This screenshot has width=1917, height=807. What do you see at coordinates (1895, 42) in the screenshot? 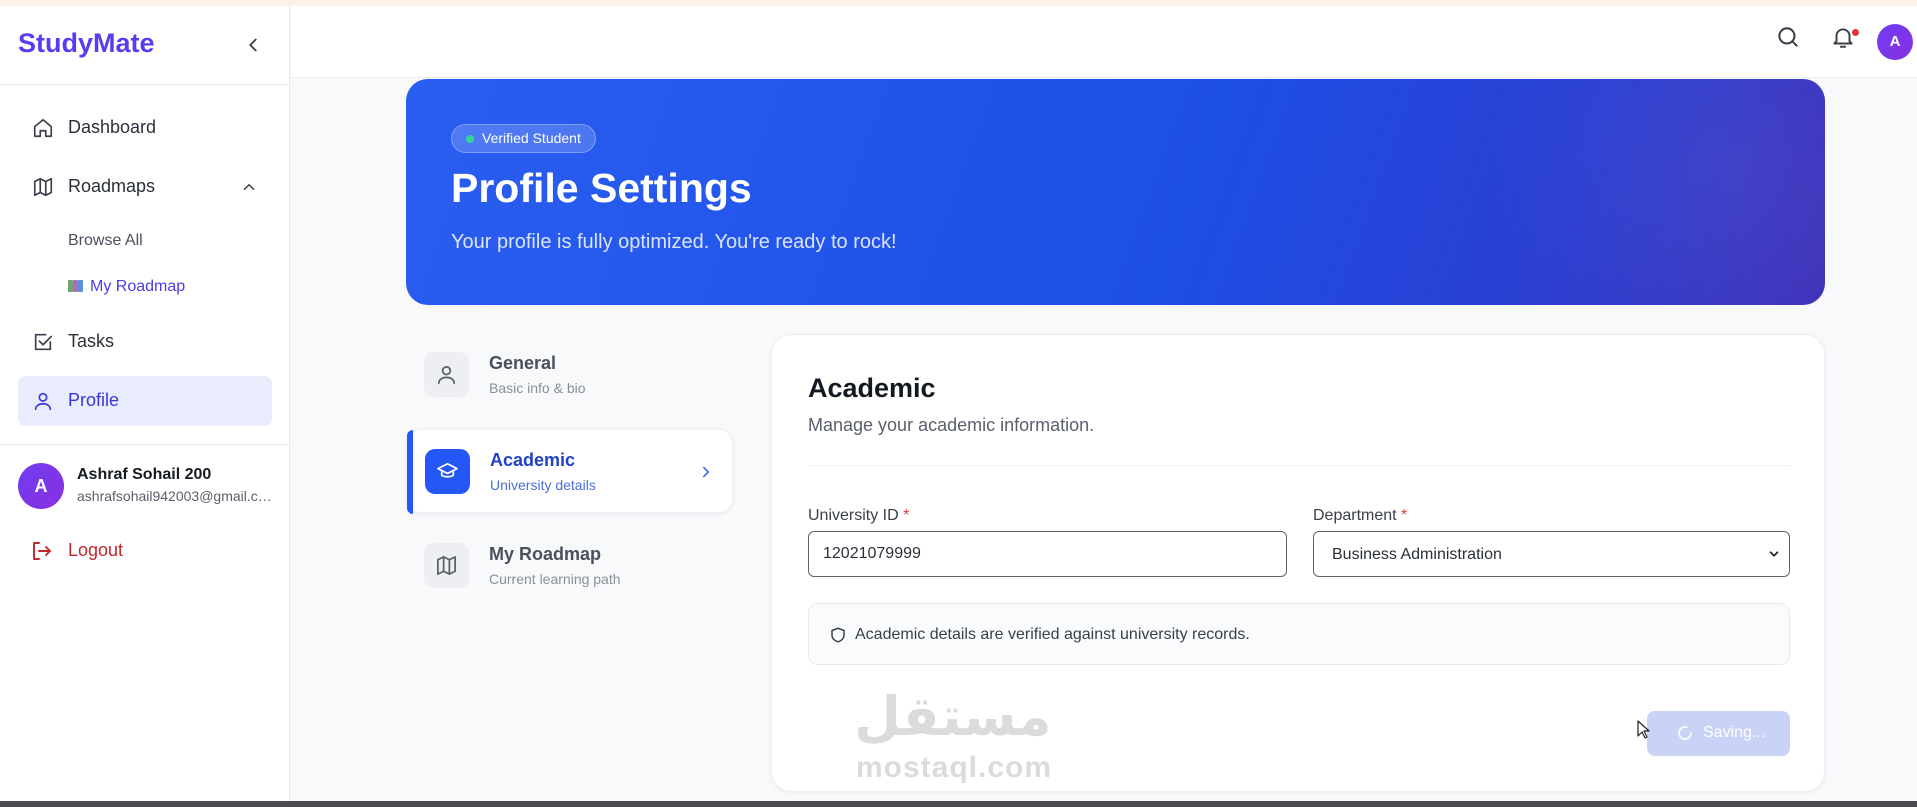
I see `top-avatar: A` at bounding box center [1895, 42].